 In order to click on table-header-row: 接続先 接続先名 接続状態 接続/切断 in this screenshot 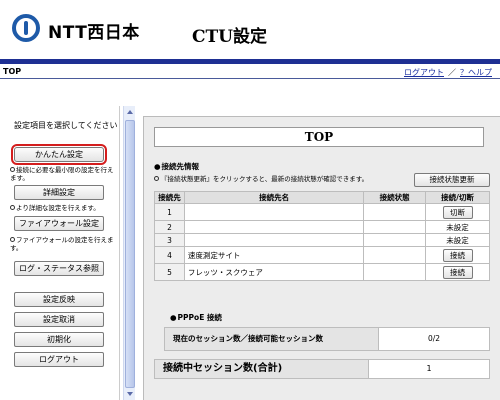, I will do `click(322, 197)`.